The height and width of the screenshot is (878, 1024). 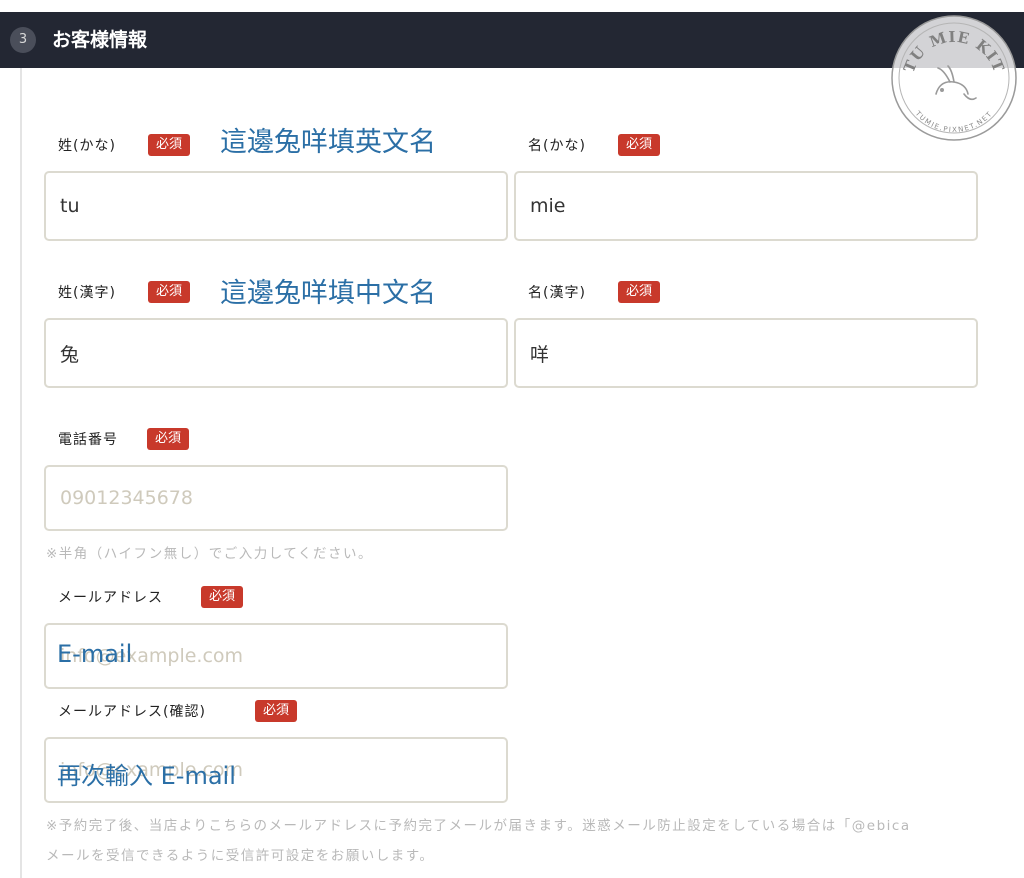 What do you see at coordinates (276, 498) in the screenshot?
I see `phone-input: 09012345678` at bounding box center [276, 498].